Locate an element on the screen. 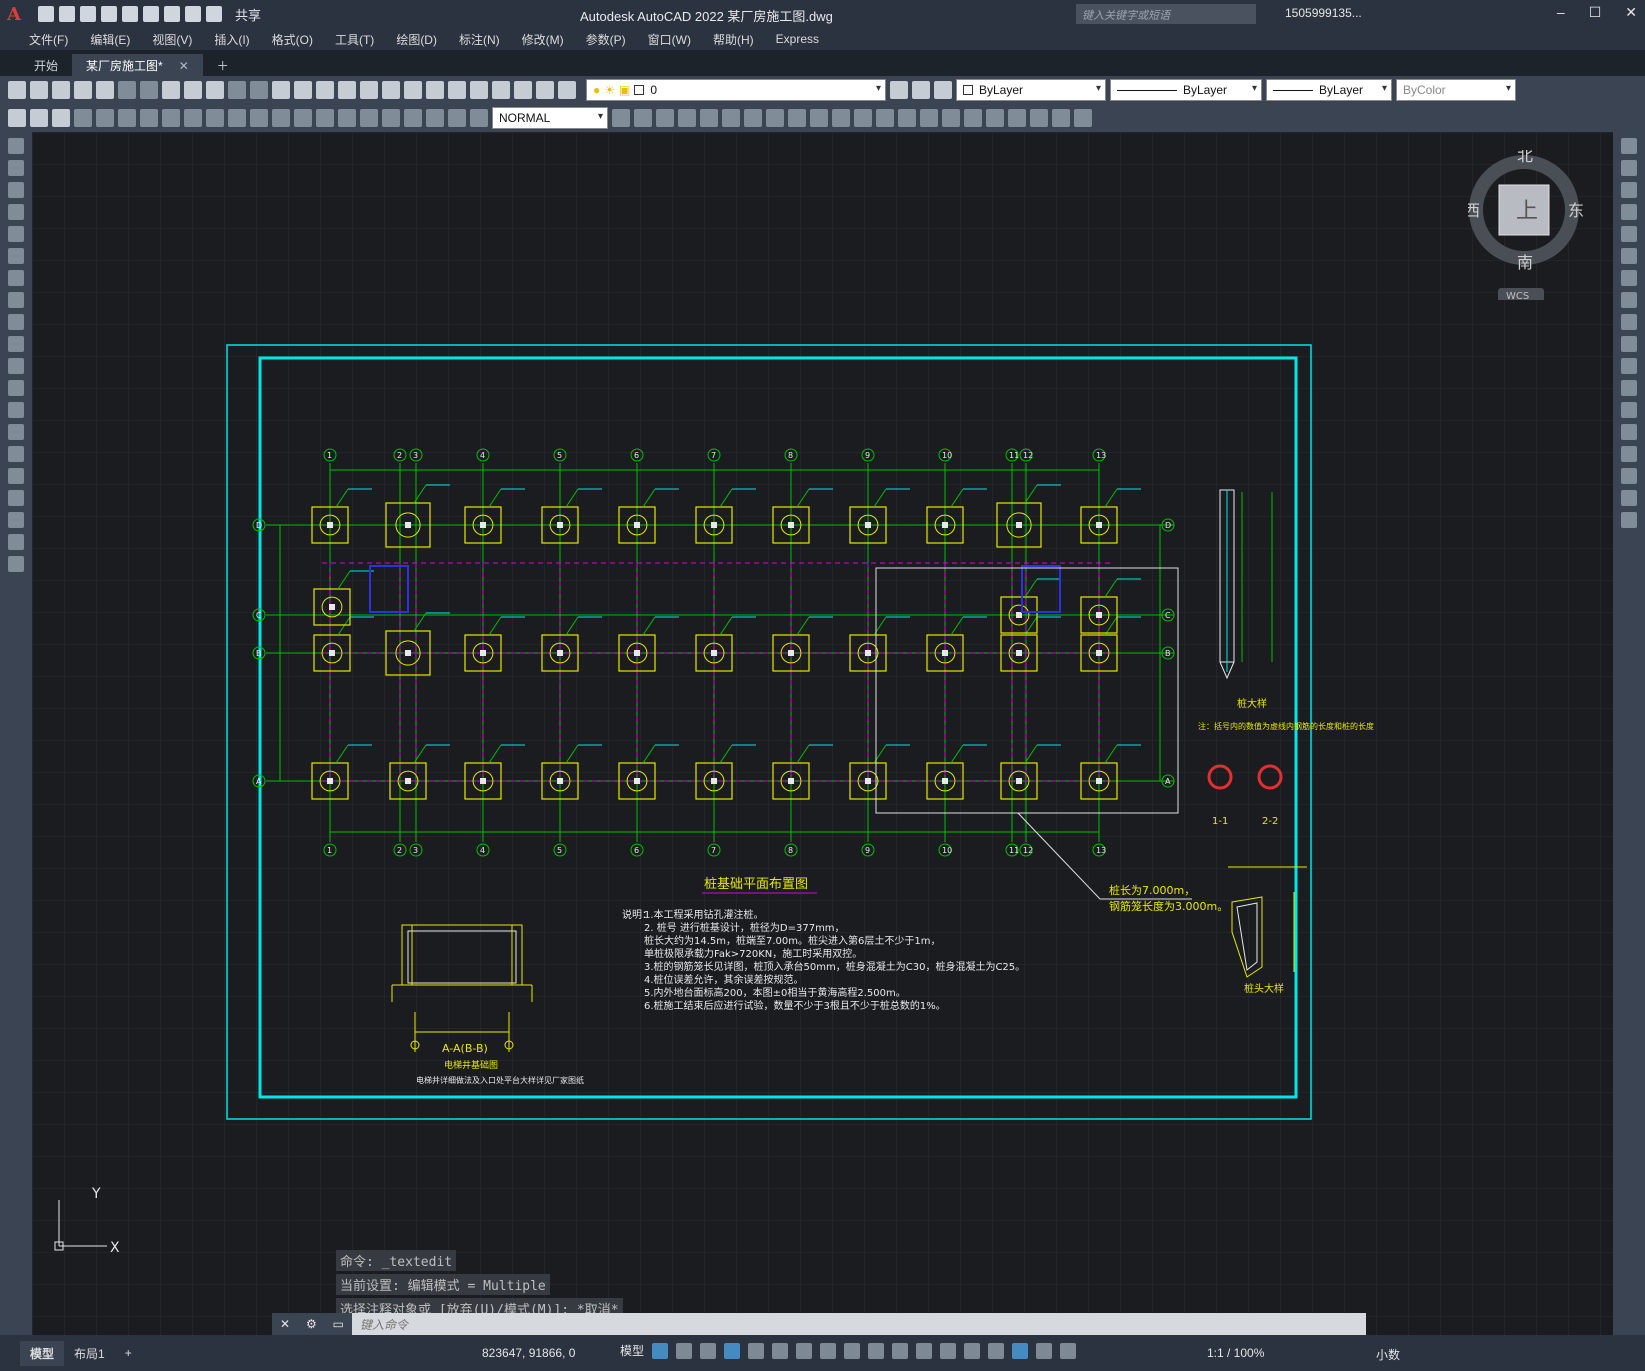 The image size is (1645, 1371). rotate-icon is located at coordinates (1629, 278).